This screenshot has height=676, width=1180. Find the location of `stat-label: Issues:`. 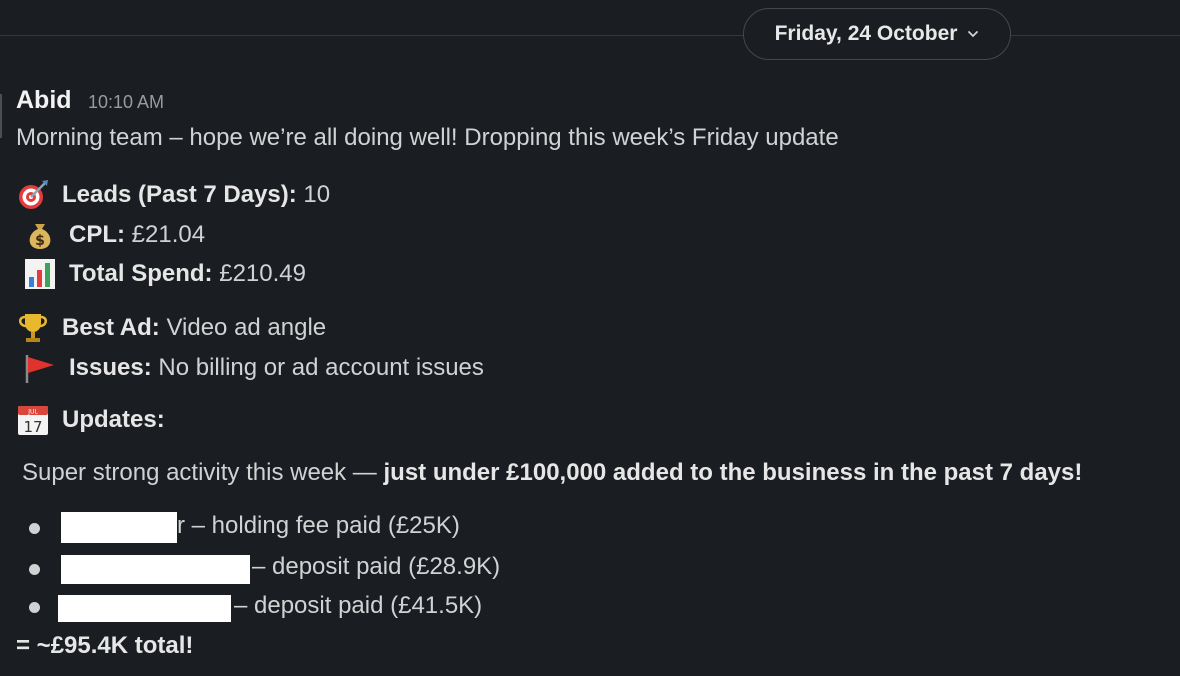

stat-label: Issues: is located at coordinates (110, 367).